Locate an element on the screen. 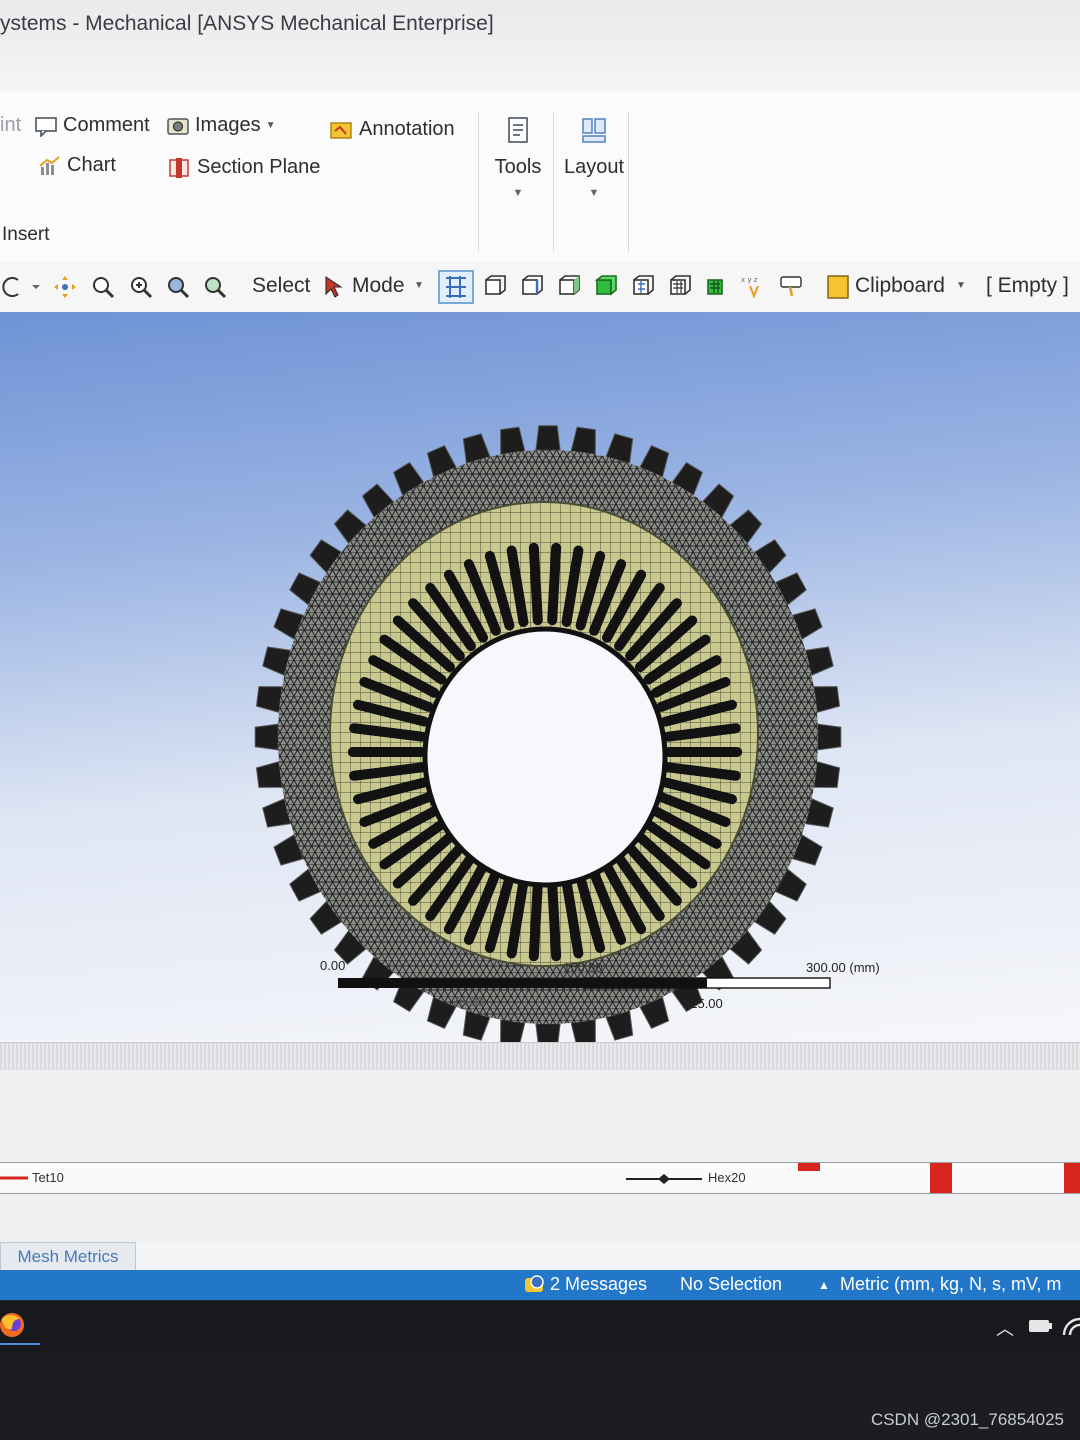  metric-legend-hex20: Hex20 is located at coordinates (727, 1177).